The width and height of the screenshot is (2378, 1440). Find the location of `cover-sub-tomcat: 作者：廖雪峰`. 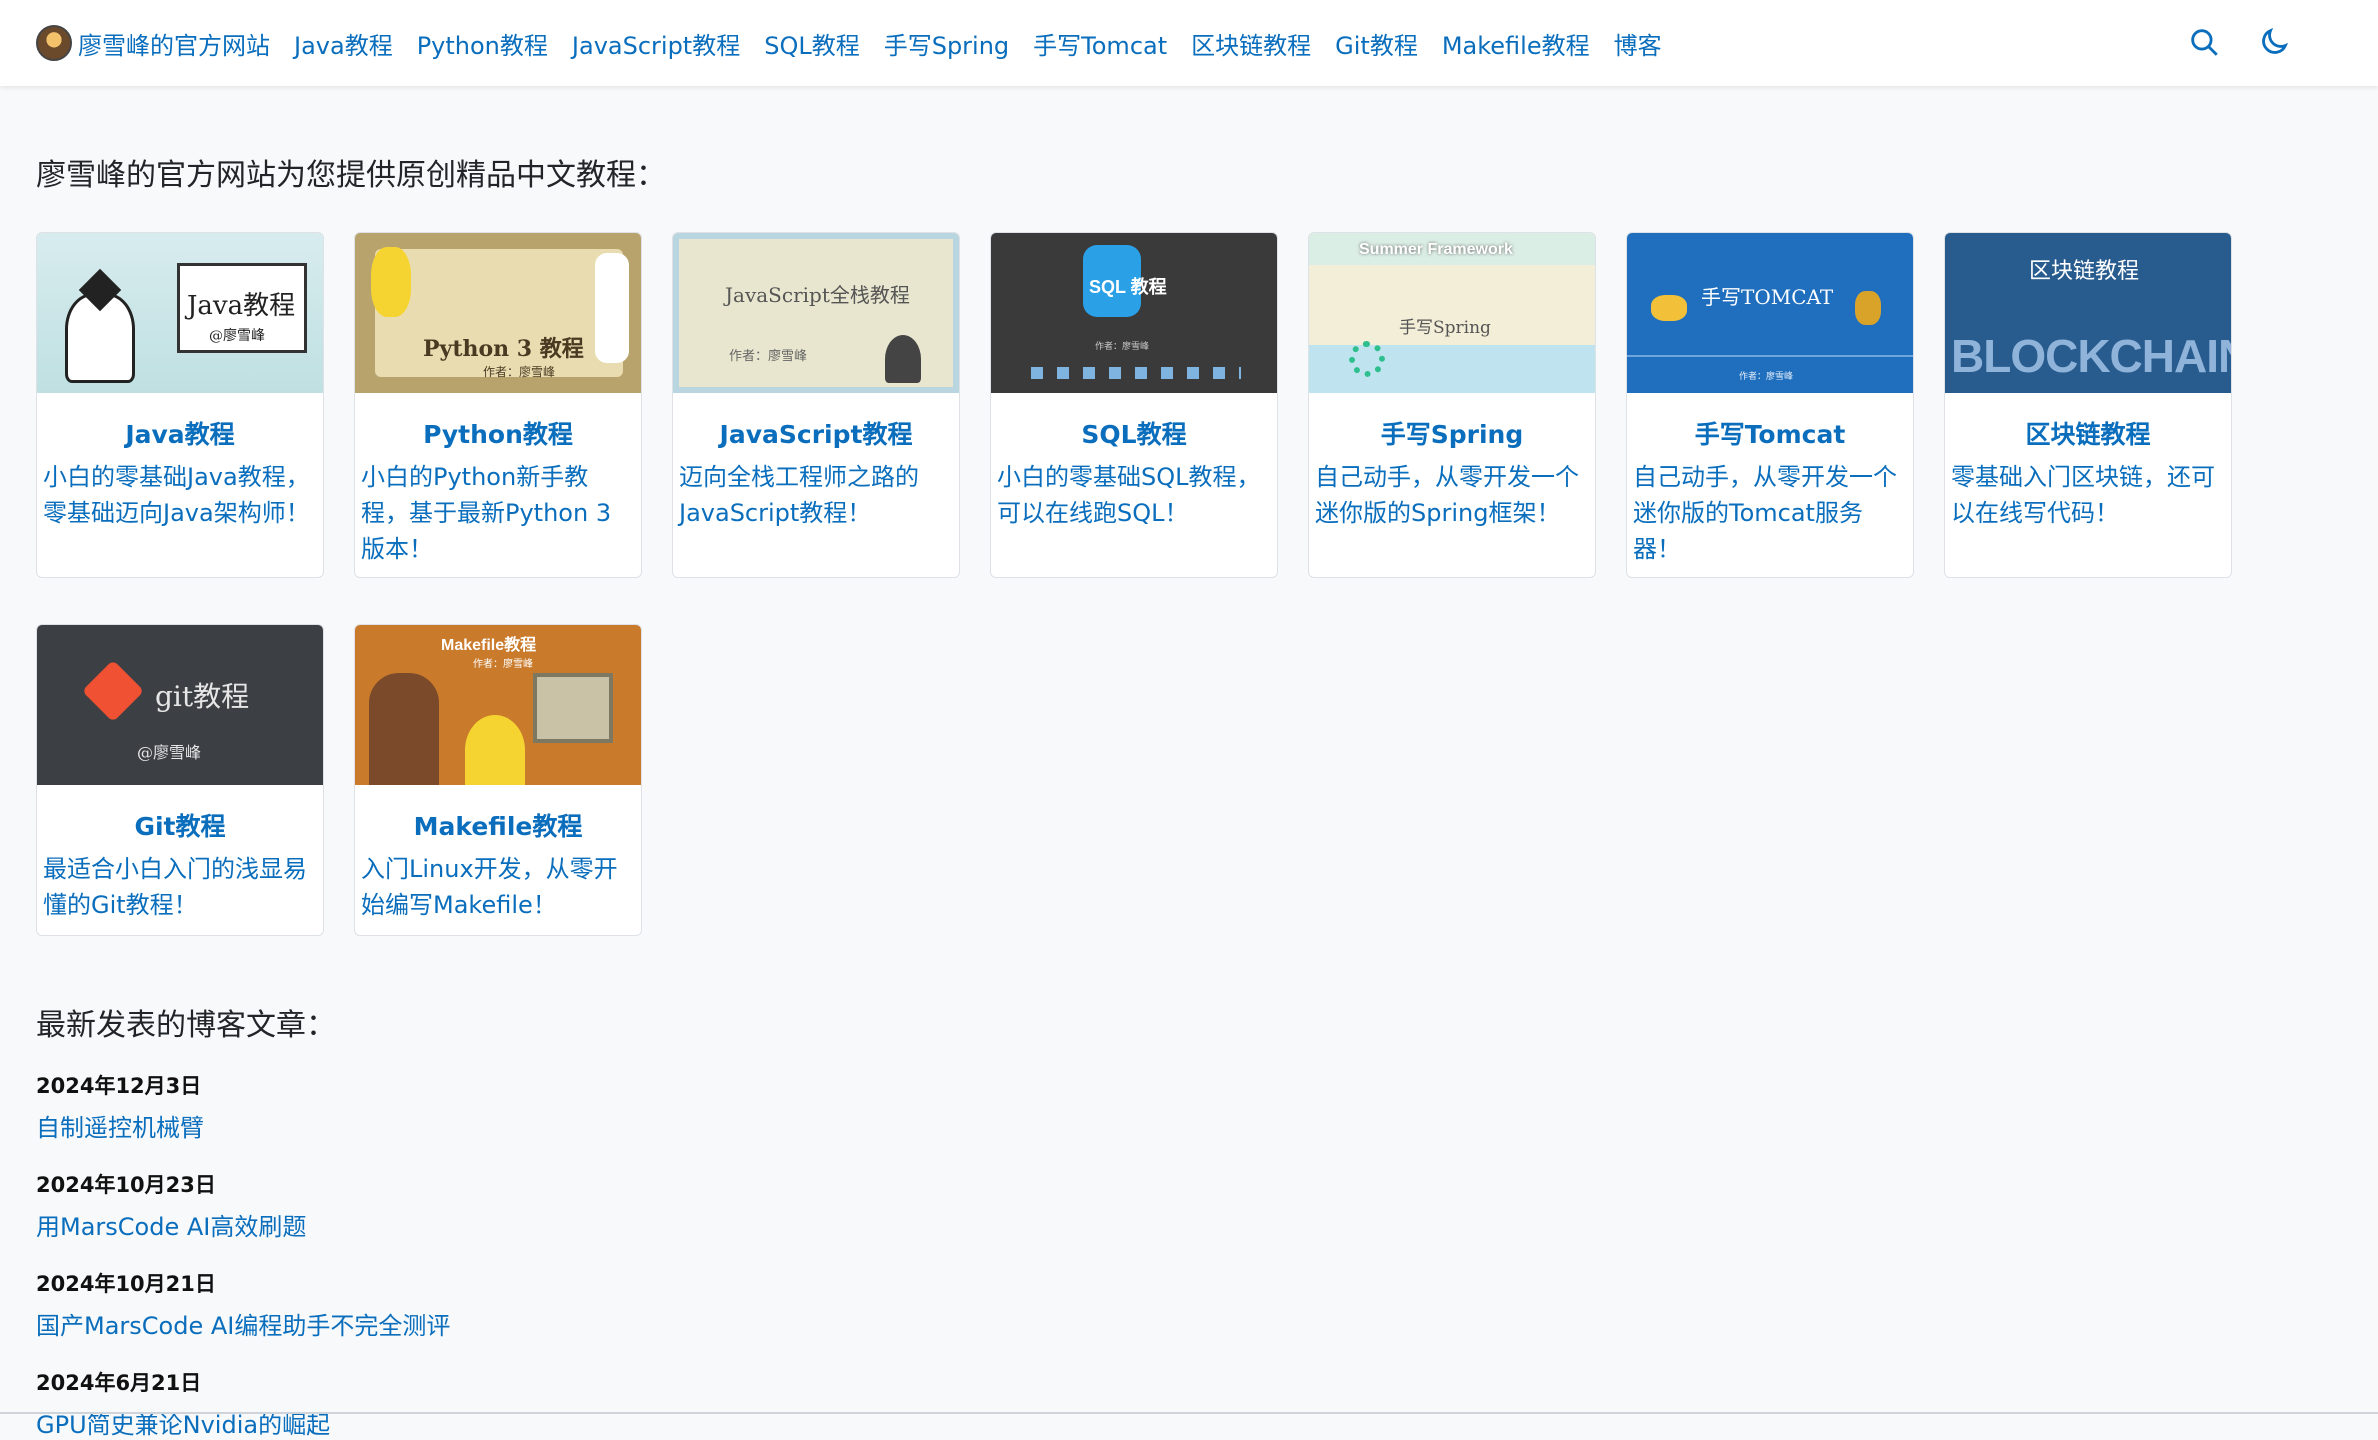

cover-sub-tomcat: 作者：廖雪峰 is located at coordinates (1766, 377).